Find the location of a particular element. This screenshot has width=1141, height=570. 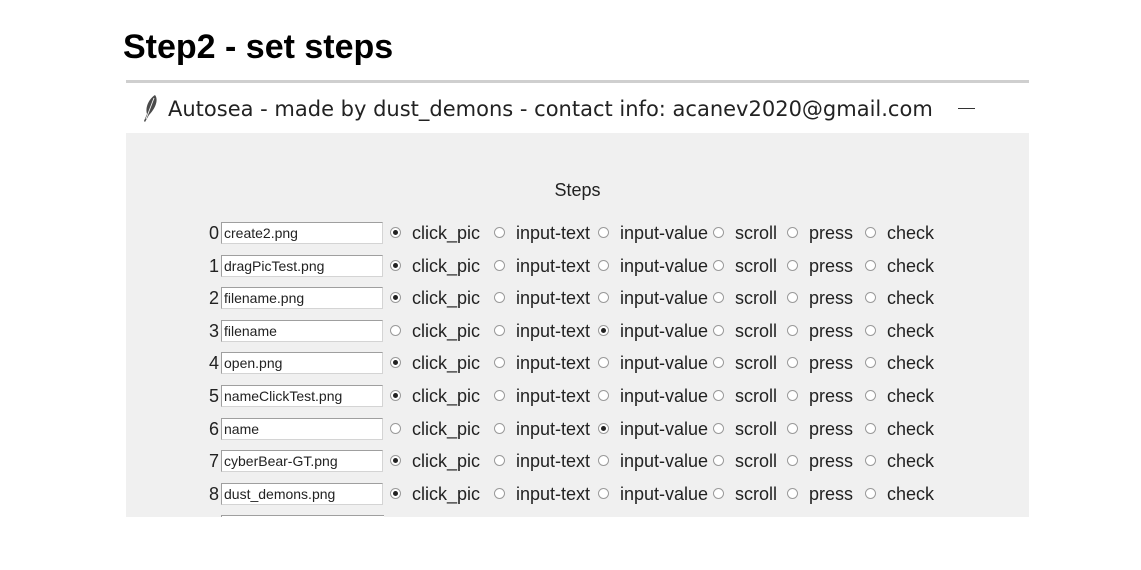

step-index: 1 is located at coordinates (213, 265).